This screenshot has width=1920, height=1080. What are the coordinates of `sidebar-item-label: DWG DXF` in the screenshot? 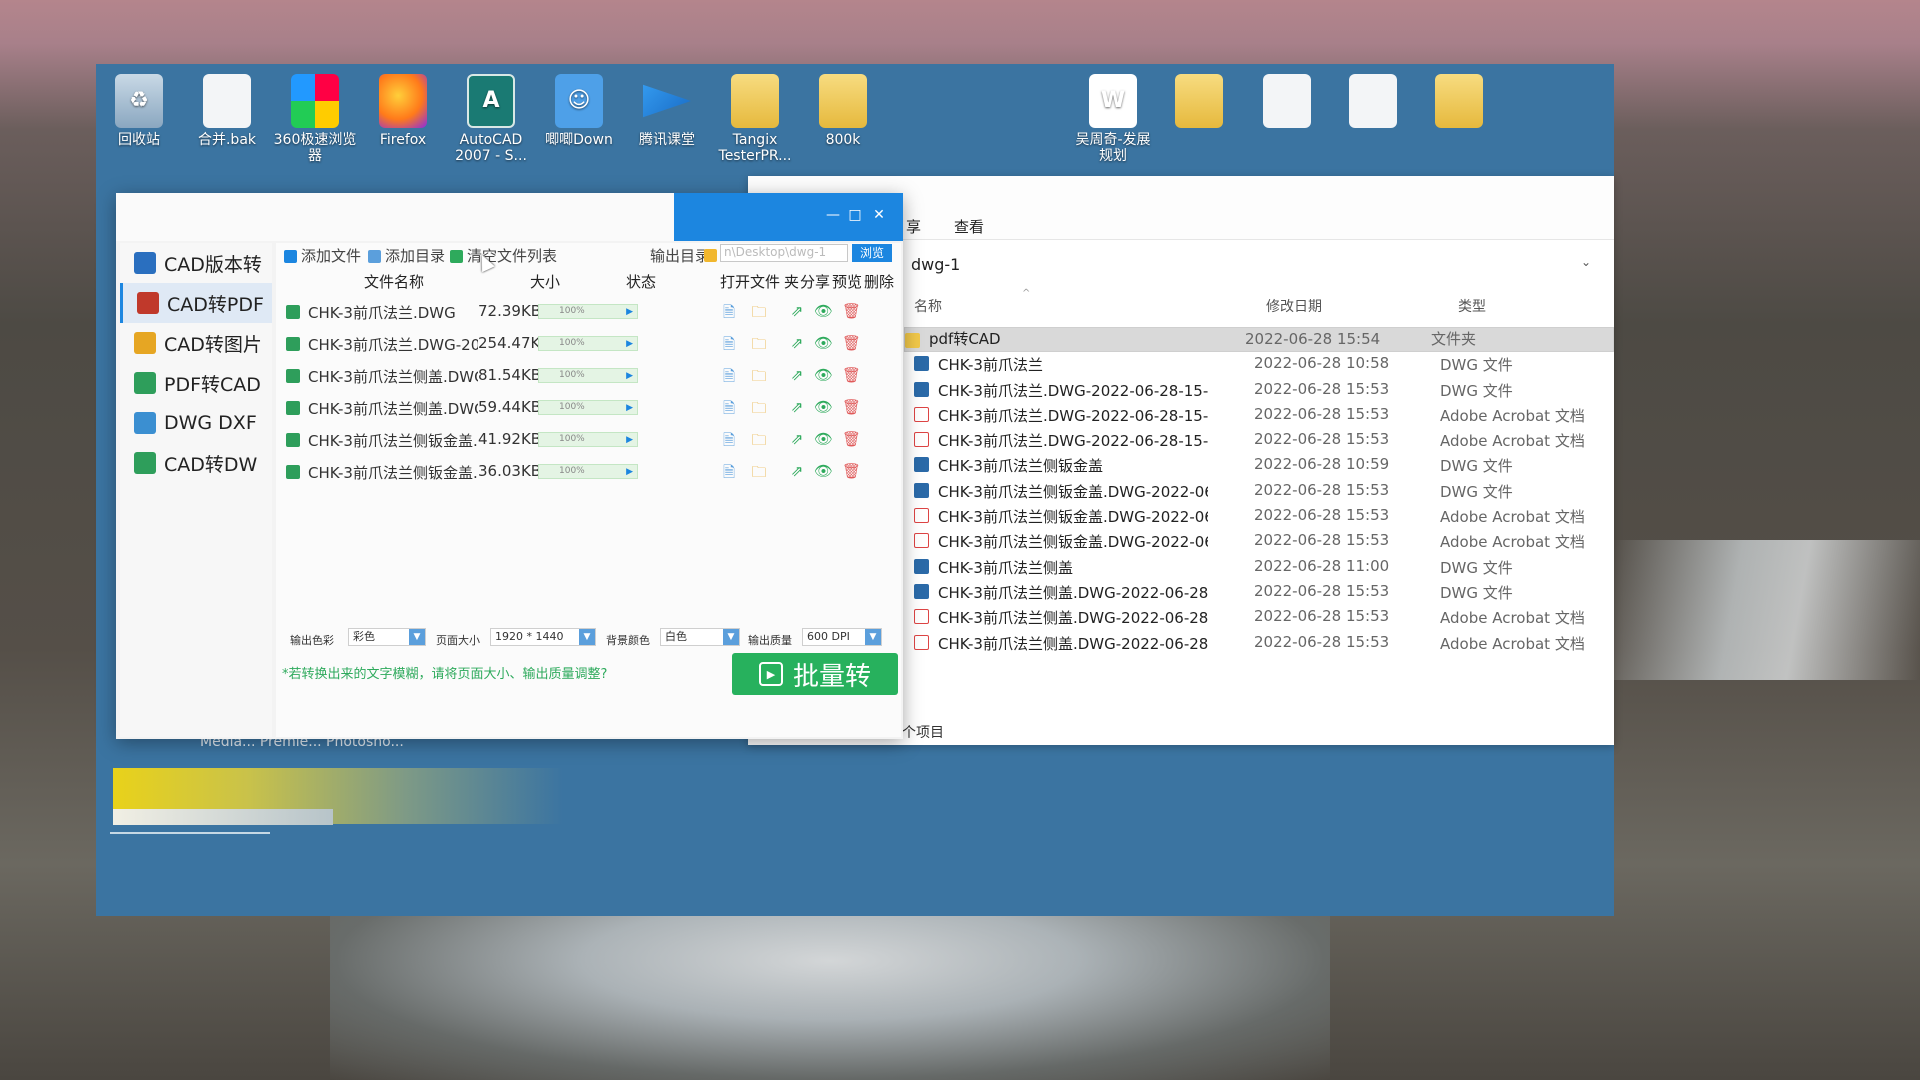 It's located at (210, 423).